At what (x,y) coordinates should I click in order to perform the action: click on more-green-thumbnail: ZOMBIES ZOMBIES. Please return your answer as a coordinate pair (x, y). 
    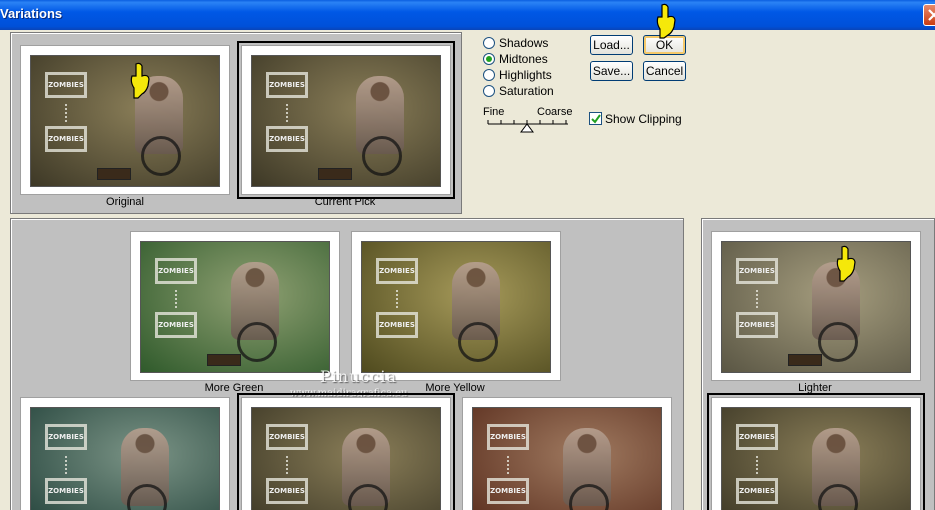
    Looking at the image, I should click on (235, 307).